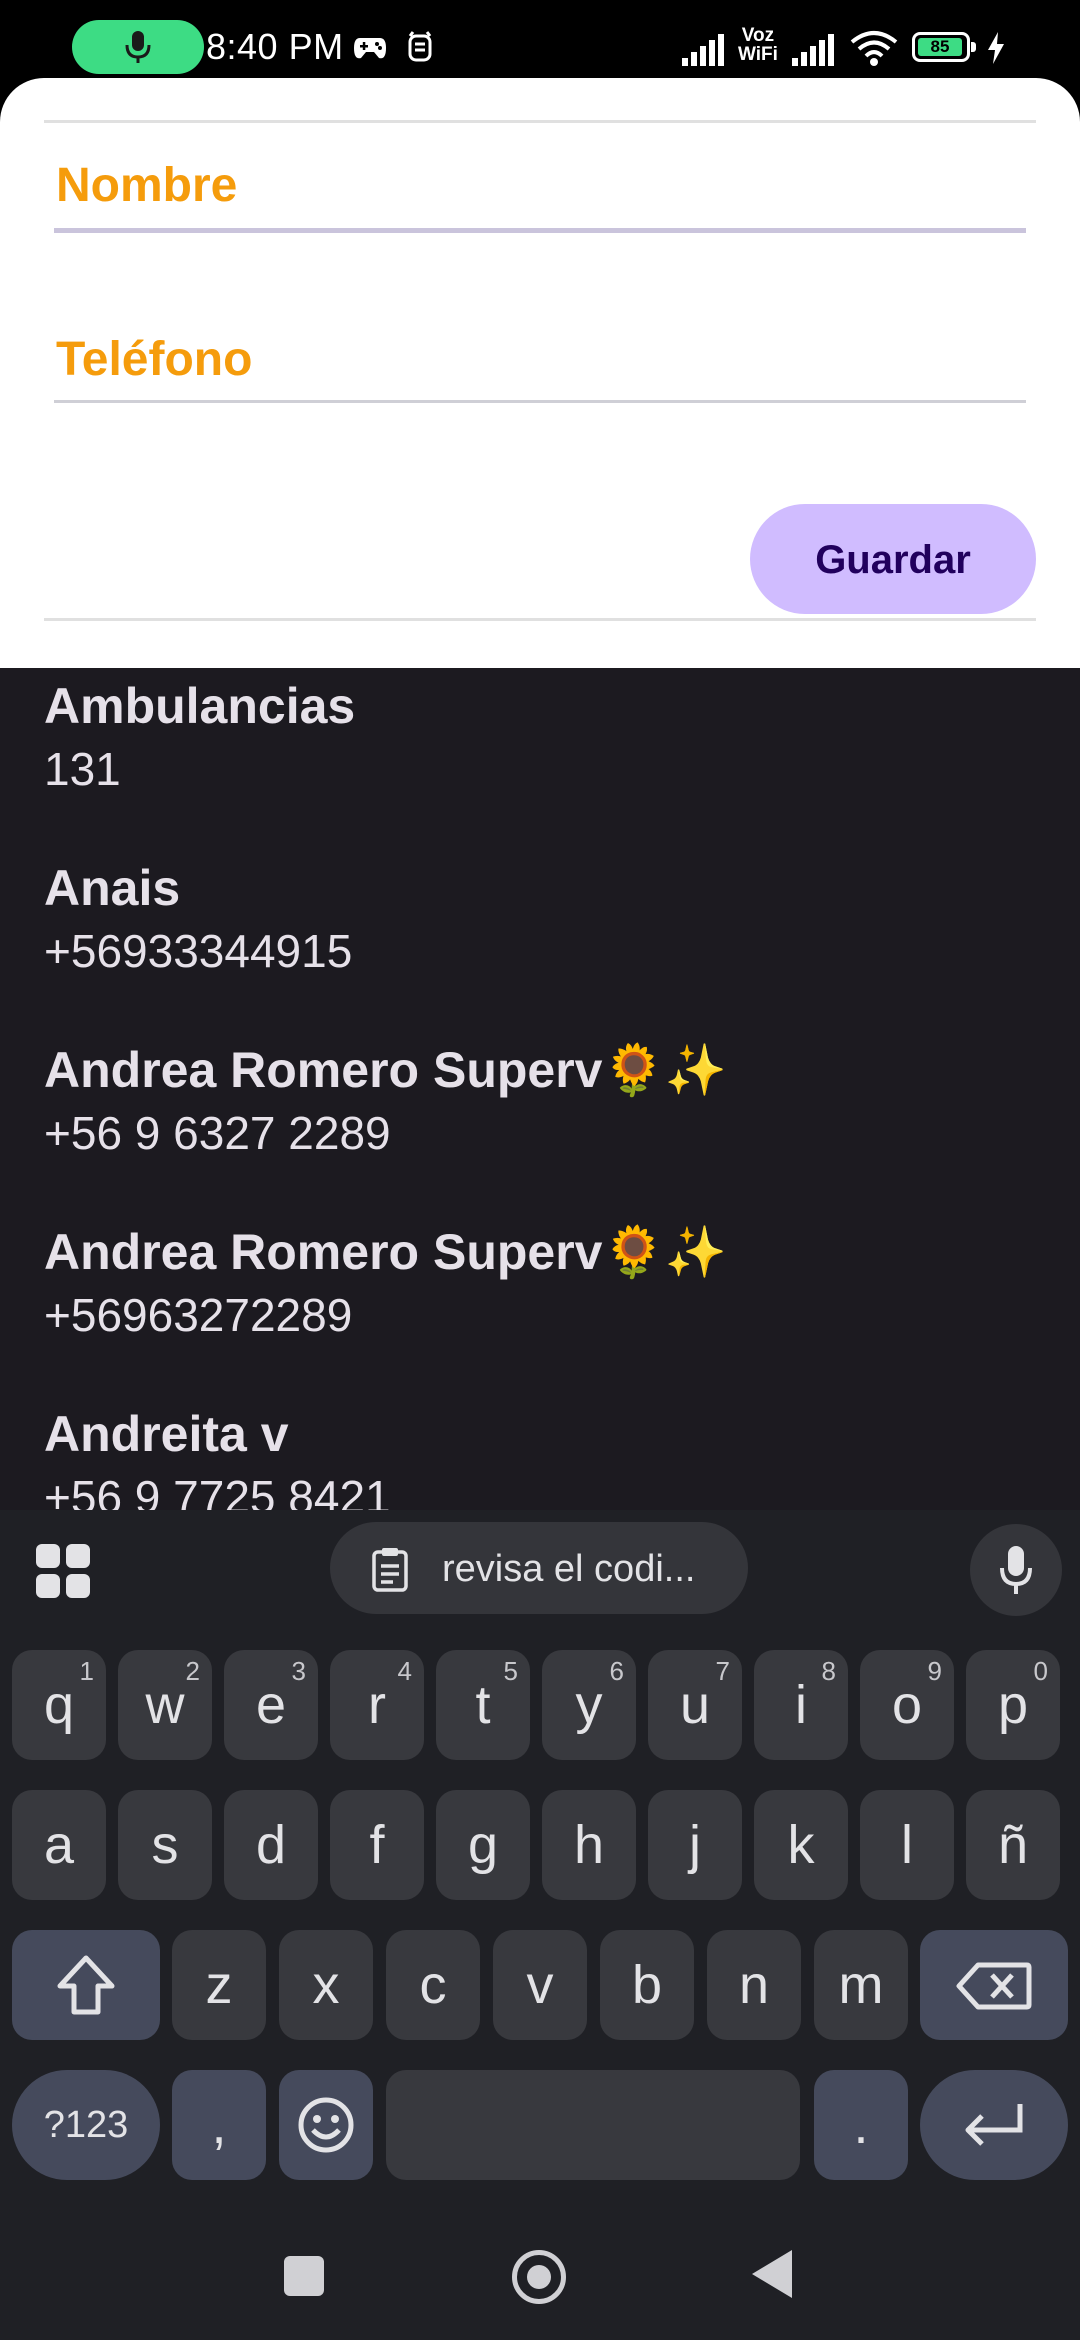  What do you see at coordinates (540, 401) in the screenshot?
I see `phone-field-underline` at bounding box center [540, 401].